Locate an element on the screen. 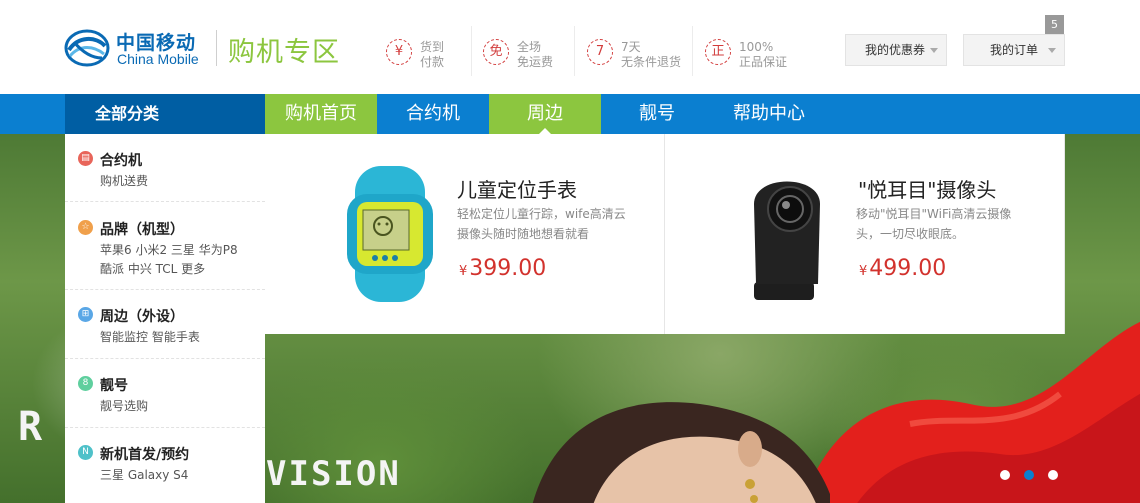 Image resolution: width=1140 pixels, height=503 pixels. security-camera-image is located at coordinates (795, 234).